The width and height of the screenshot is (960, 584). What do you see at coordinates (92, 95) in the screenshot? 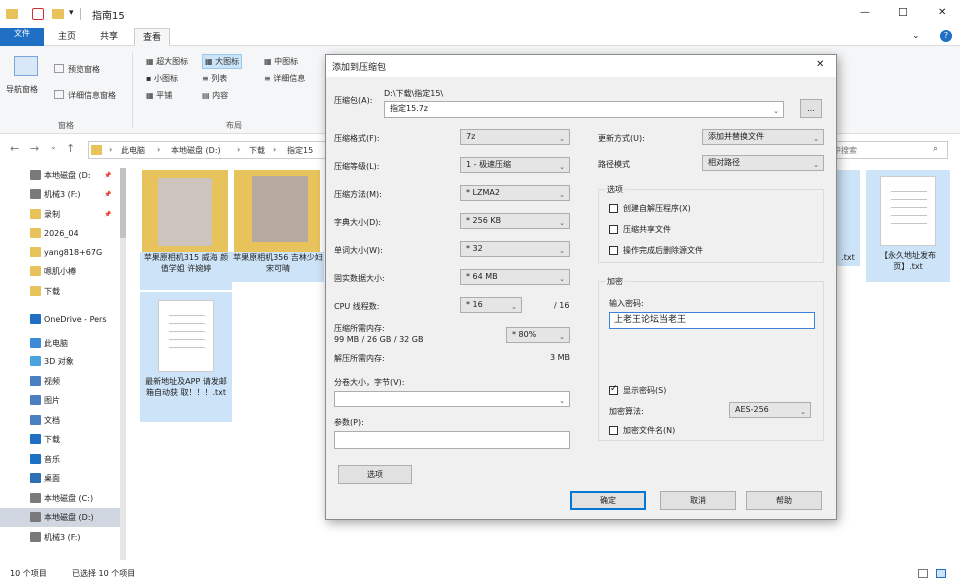
I see `details-pane-button: 详细信息窗格` at bounding box center [92, 95].